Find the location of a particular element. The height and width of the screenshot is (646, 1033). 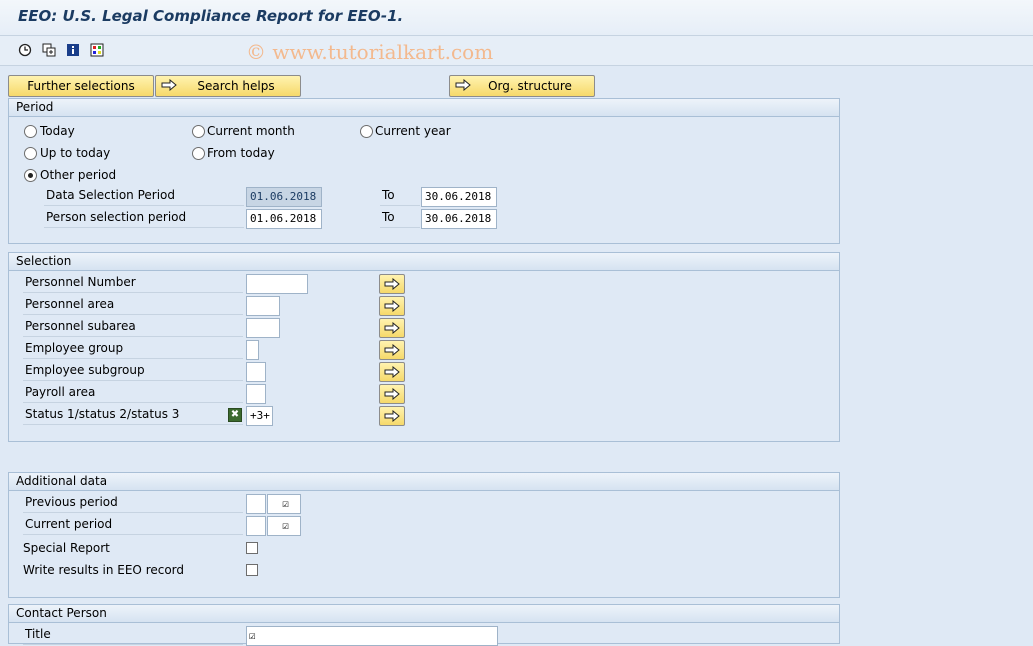

radio-current-month is located at coordinates (198, 131).